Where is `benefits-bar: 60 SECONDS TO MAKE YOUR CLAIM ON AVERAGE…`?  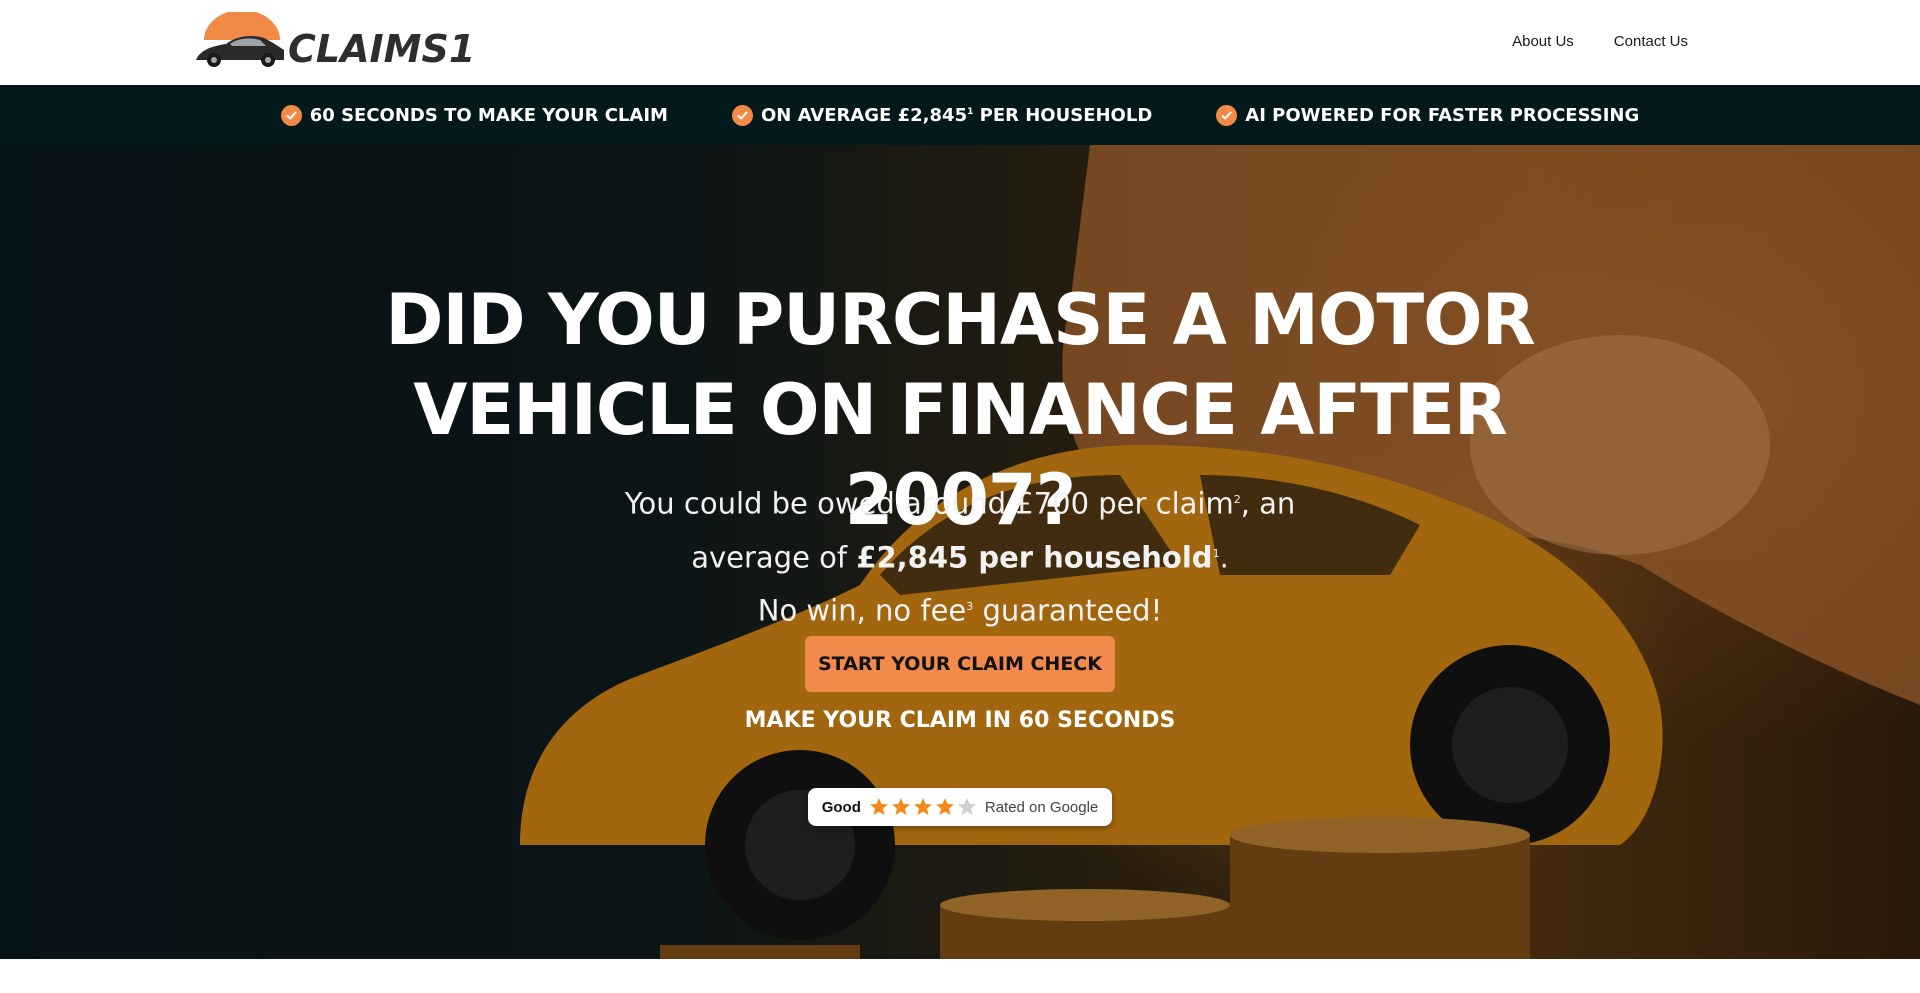 benefits-bar: 60 SECONDS TO MAKE YOUR CLAIM ON AVERAGE… is located at coordinates (960, 115).